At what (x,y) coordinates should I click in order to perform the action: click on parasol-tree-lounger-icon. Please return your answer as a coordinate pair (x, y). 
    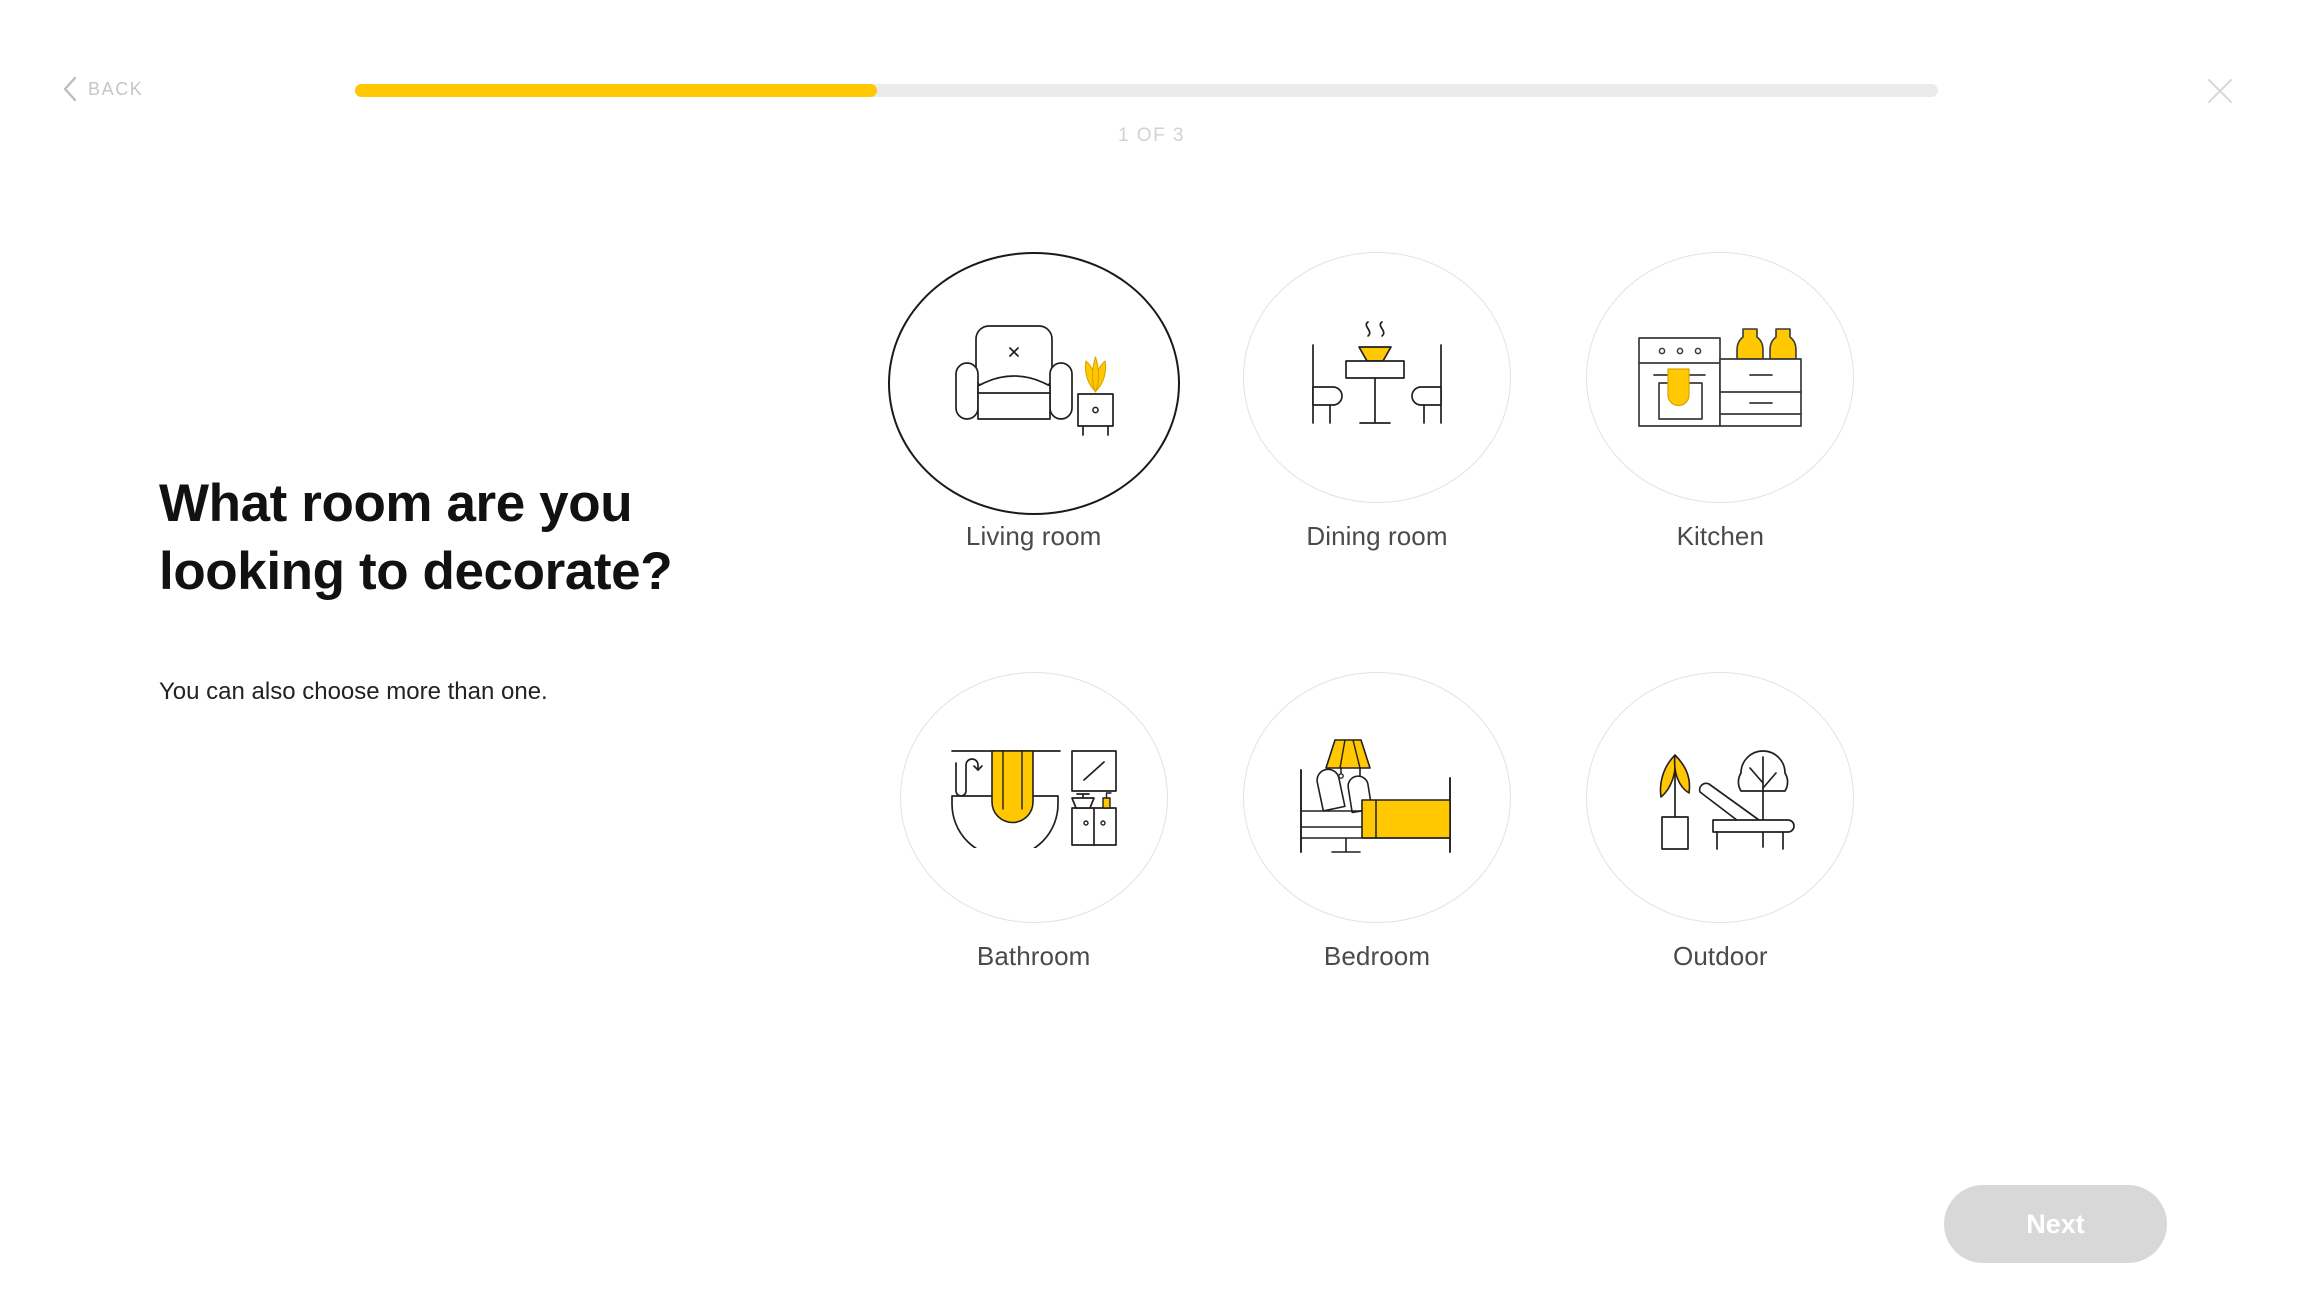
    Looking at the image, I should click on (1720, 798).